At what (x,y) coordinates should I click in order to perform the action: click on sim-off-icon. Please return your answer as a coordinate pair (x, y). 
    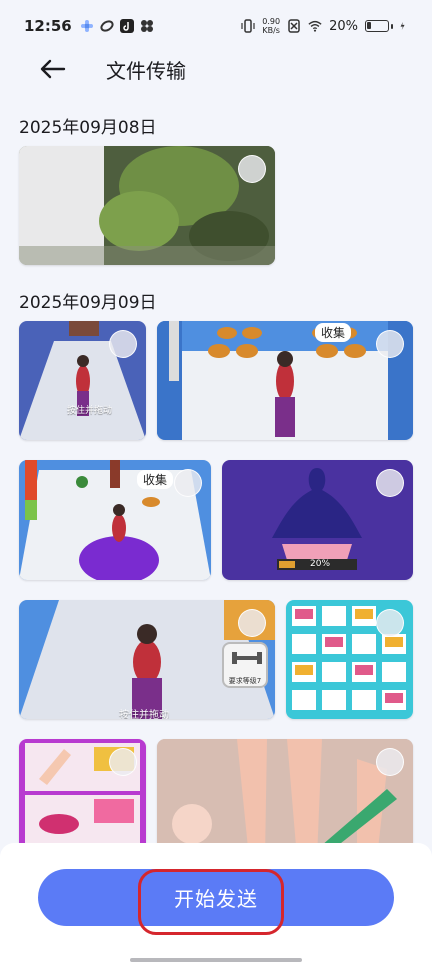
    Looking at the image, I should click on (294, 26).